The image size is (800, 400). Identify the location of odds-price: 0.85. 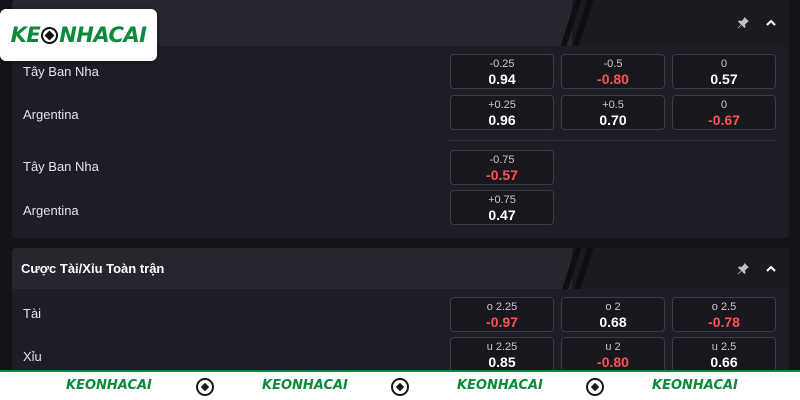
(502, 362).